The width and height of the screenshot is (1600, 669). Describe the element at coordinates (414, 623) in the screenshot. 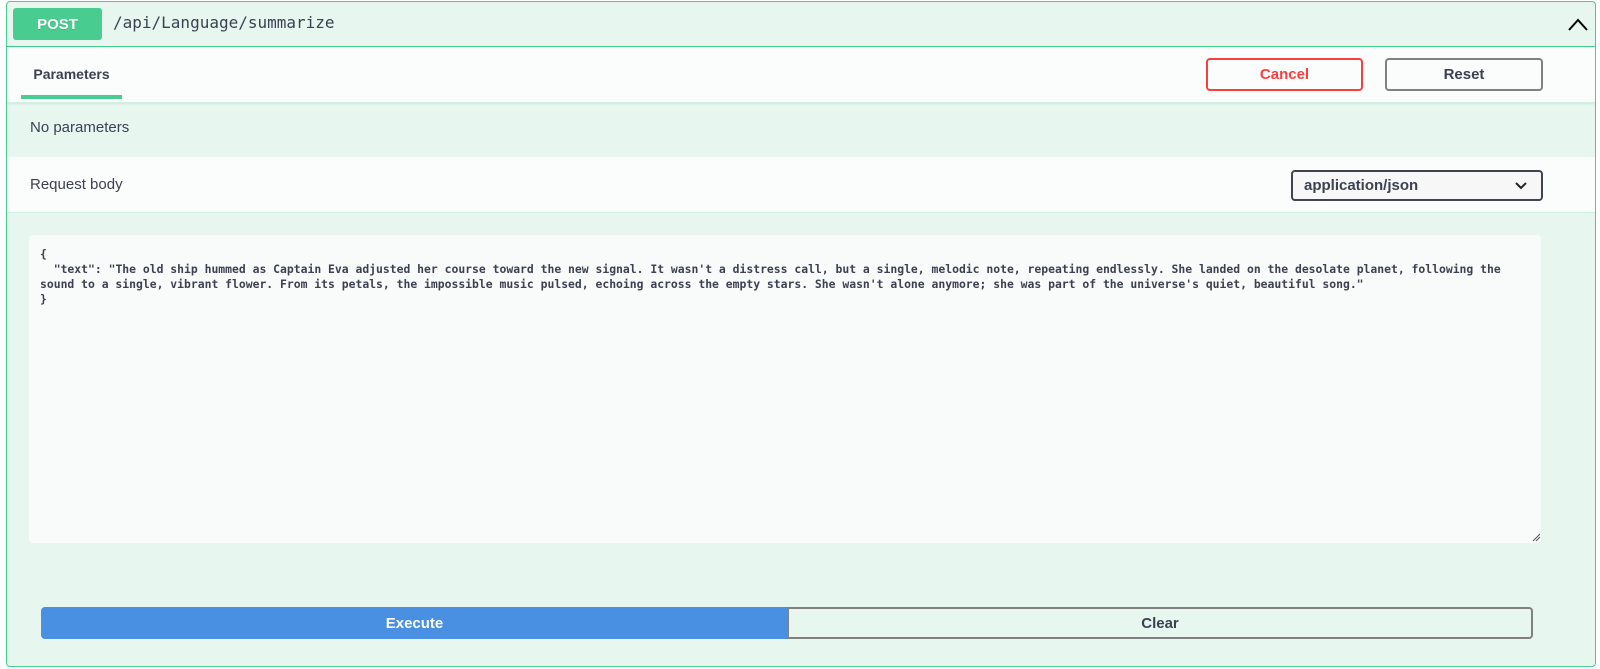

I see `execute-button: Execute` at that location.